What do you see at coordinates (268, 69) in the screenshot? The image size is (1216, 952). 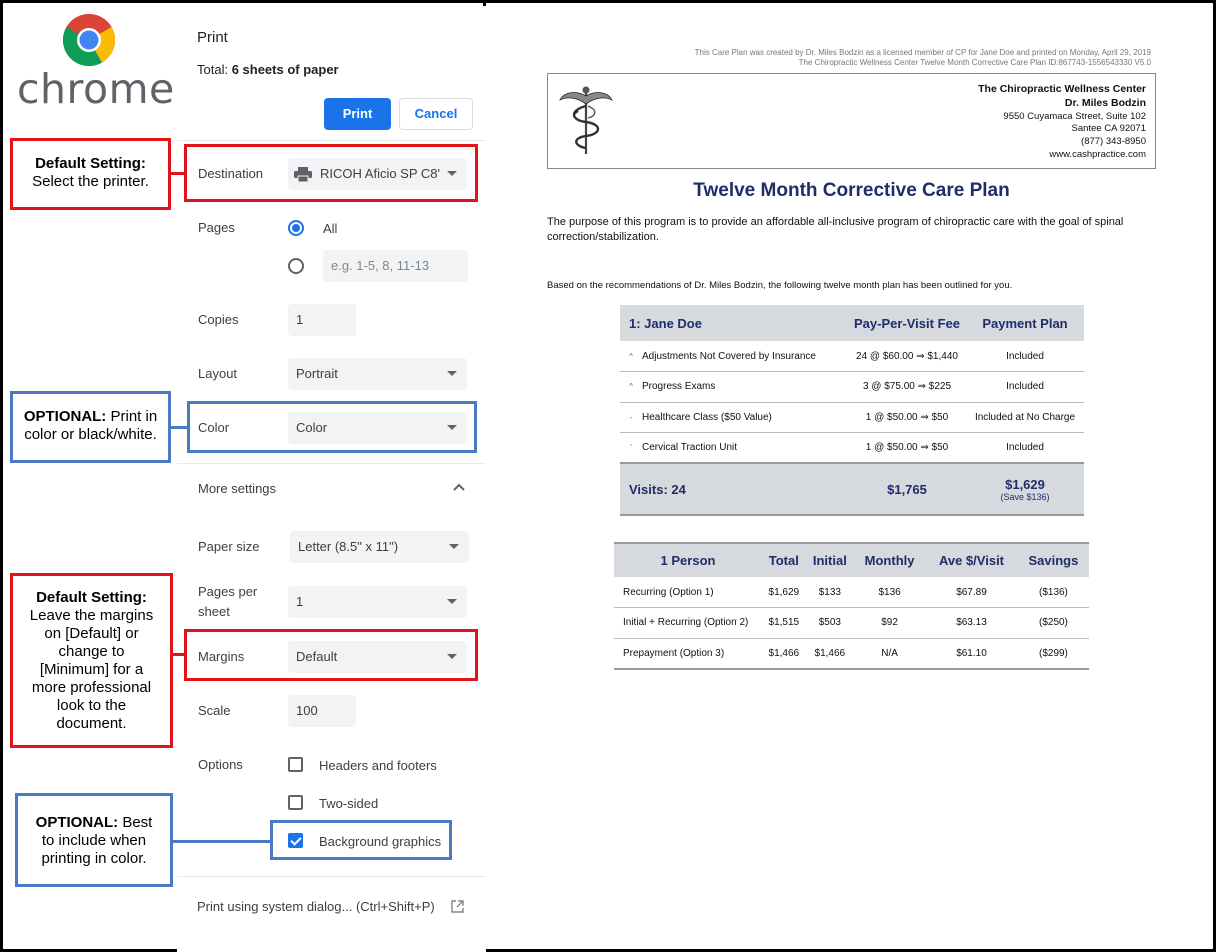 I see `sheet-total: Total: 6 sheets of paper` at bounding box center [268, 69].